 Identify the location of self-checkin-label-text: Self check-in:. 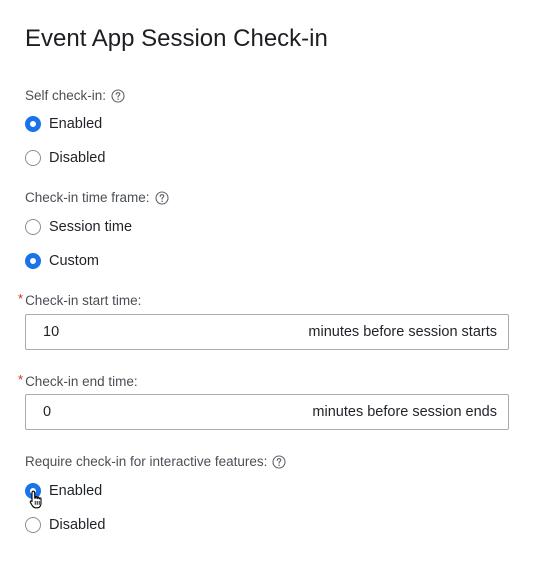
(66, 95).